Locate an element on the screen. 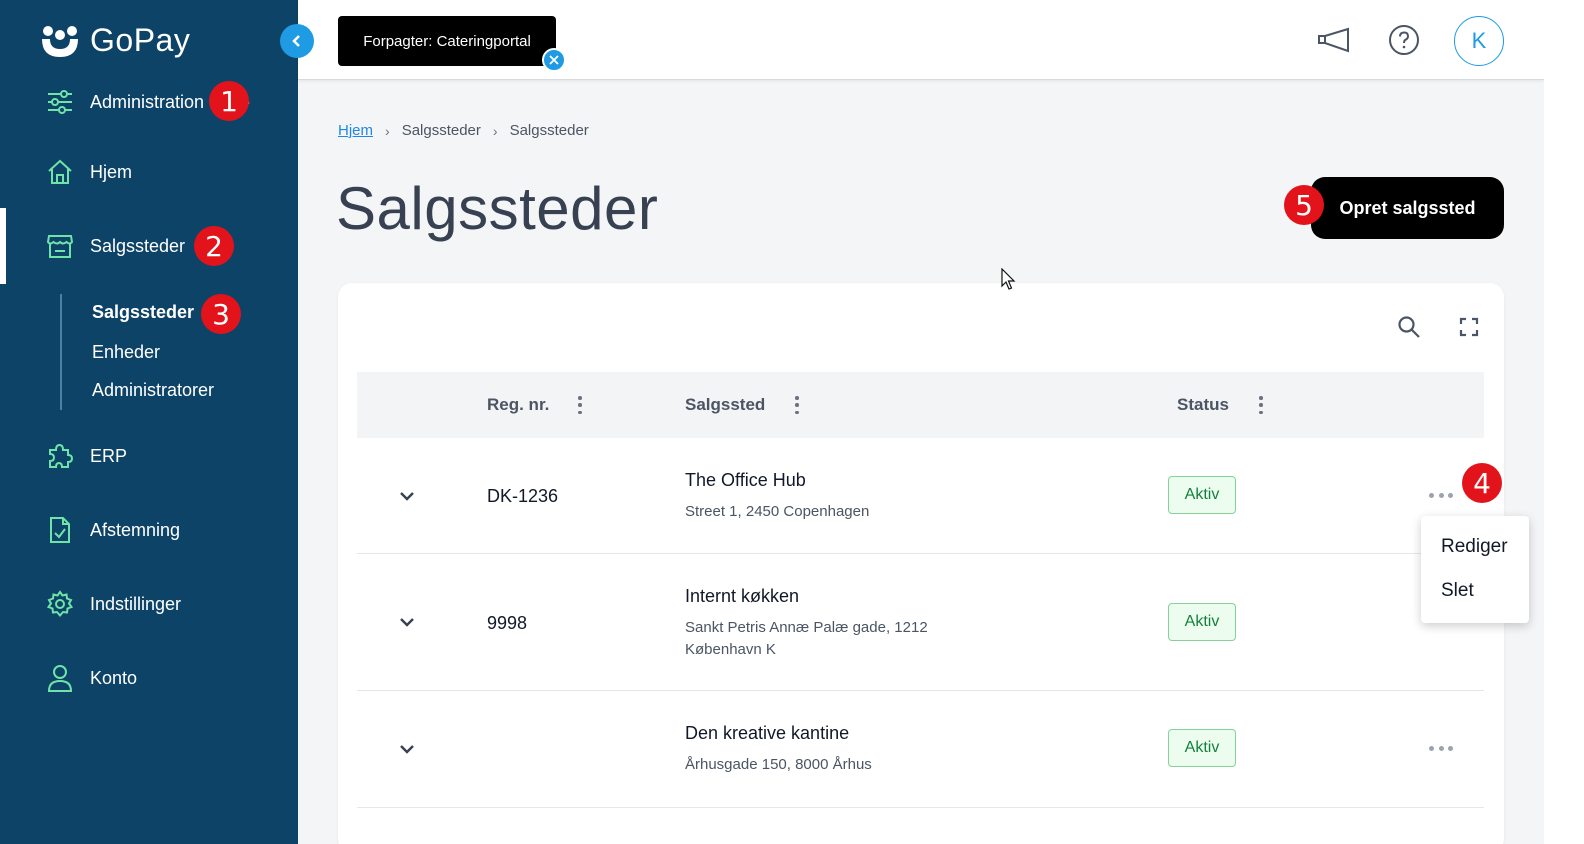  gopay-logo-icon is located at coordinates (60, 41).